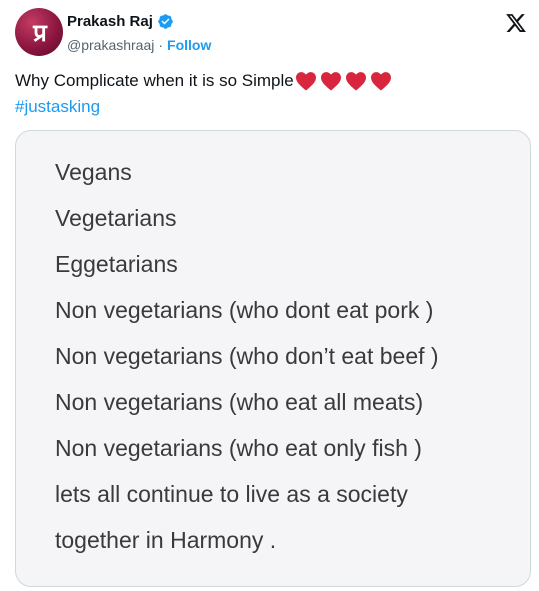 The height and width of the screenshot is (591, 539). I want to click on image-text-line: Non vegetarians (who dont eat pork ), so click(244, 310).